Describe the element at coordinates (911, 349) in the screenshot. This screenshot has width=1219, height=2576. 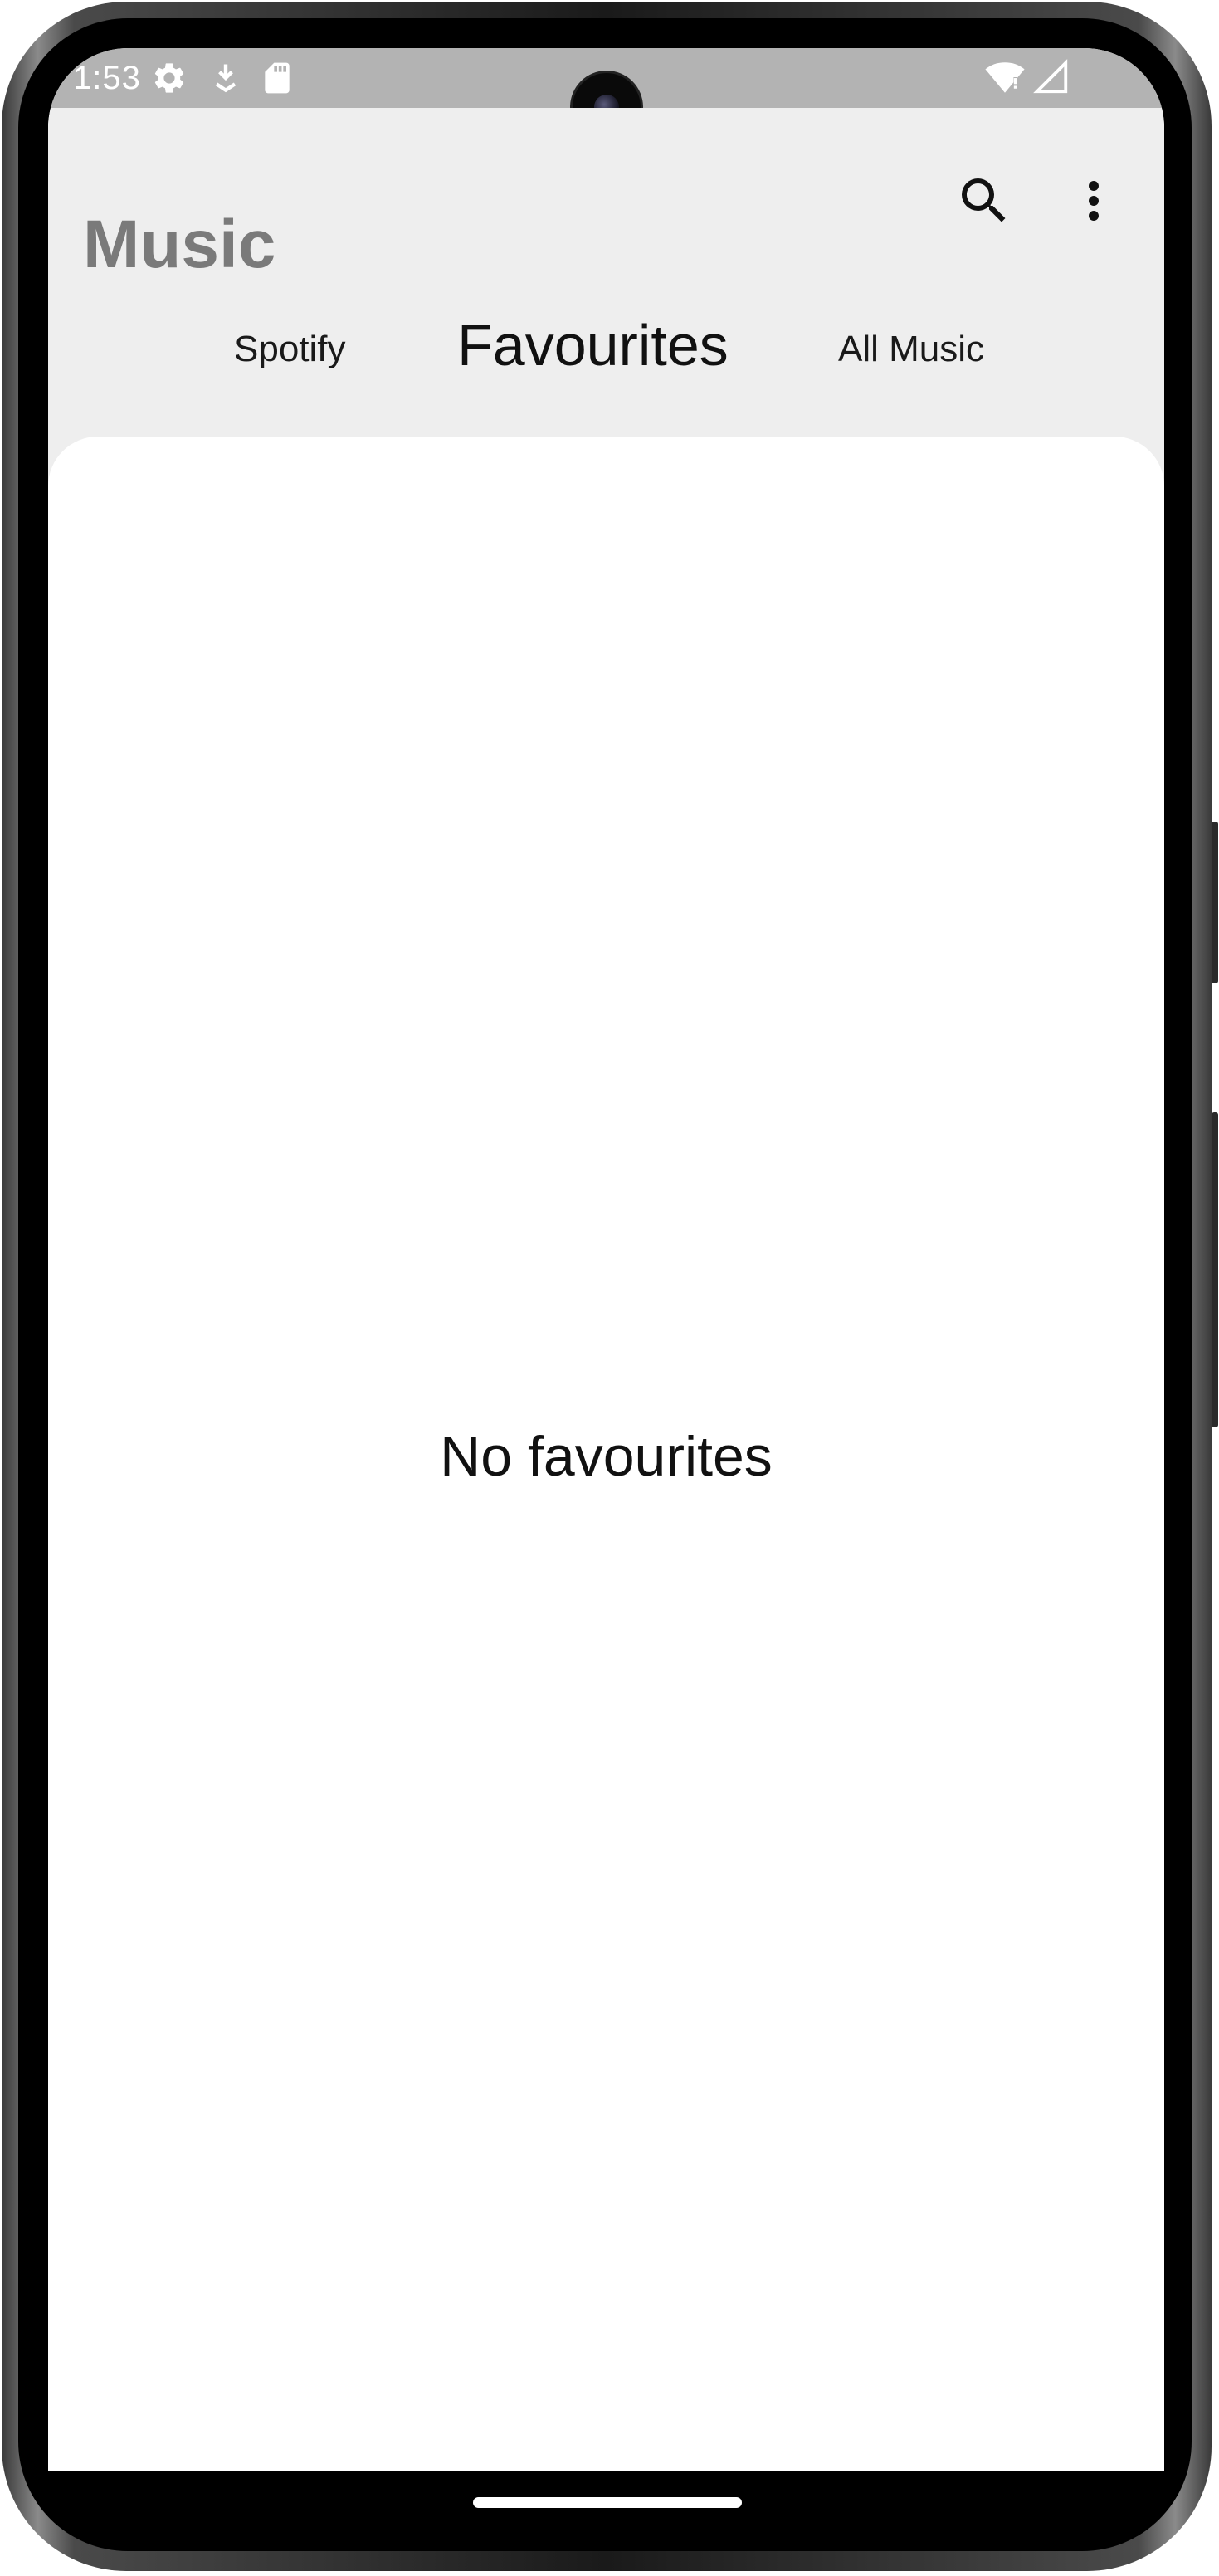
I see `tab-all-music: All Music` at that location.